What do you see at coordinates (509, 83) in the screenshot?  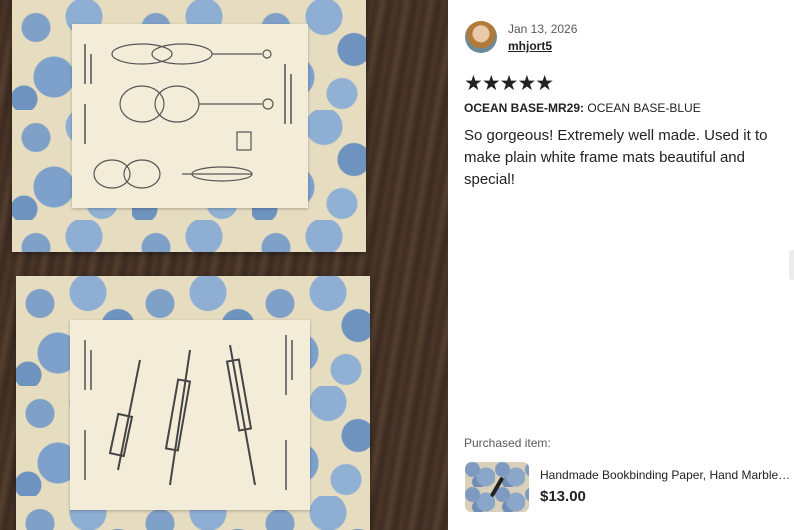 I see `star-rating: ★★★★★` at bounding box center [509, 83].